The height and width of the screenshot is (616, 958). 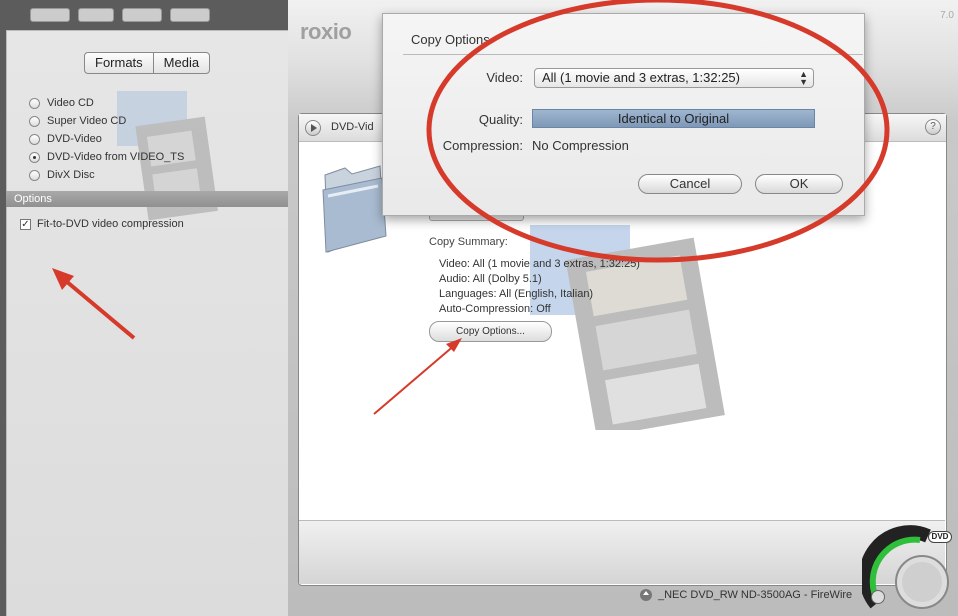 I want to click on format-option-video-cd: Video CD, so click(x=106, y=103).